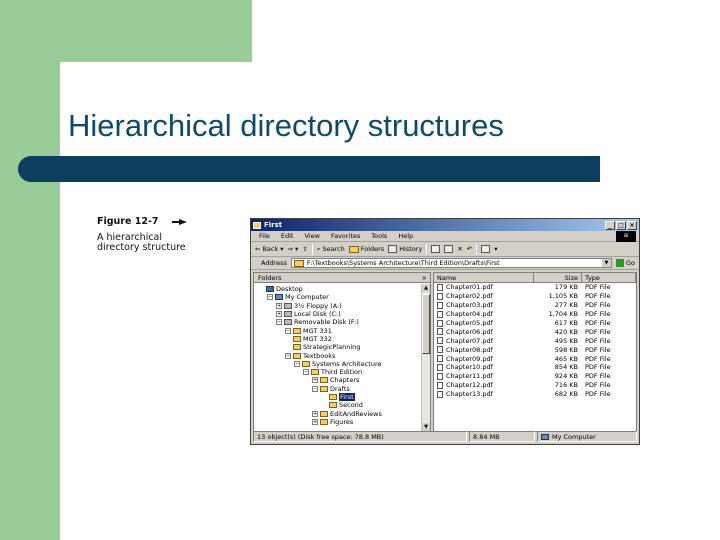 This screenshot has height=540, width=720. What do you see at coordinates (311, 236) in the screenshot?
I see `menu-view: View` at bounding box center [311, 236].